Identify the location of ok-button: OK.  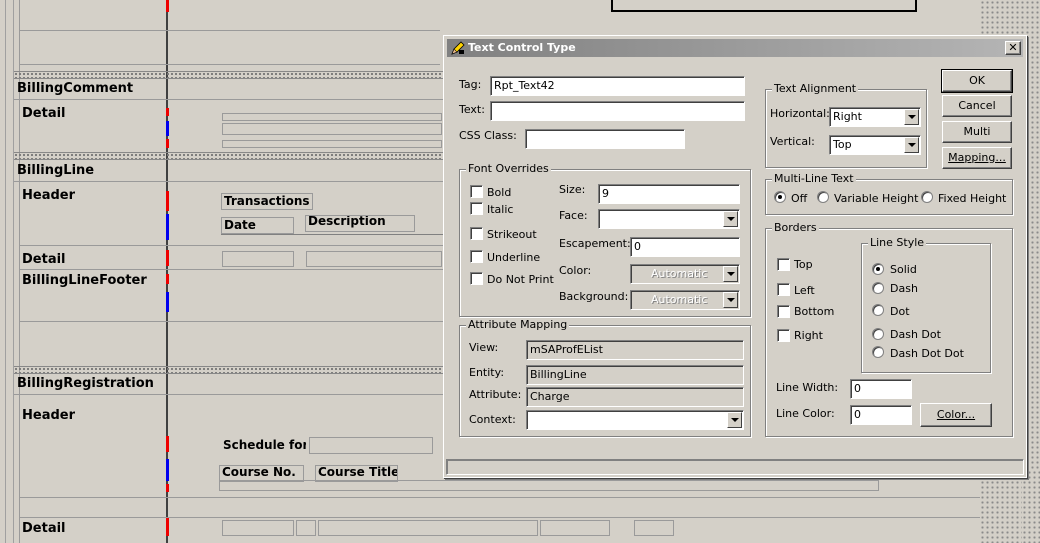
(977, 81).